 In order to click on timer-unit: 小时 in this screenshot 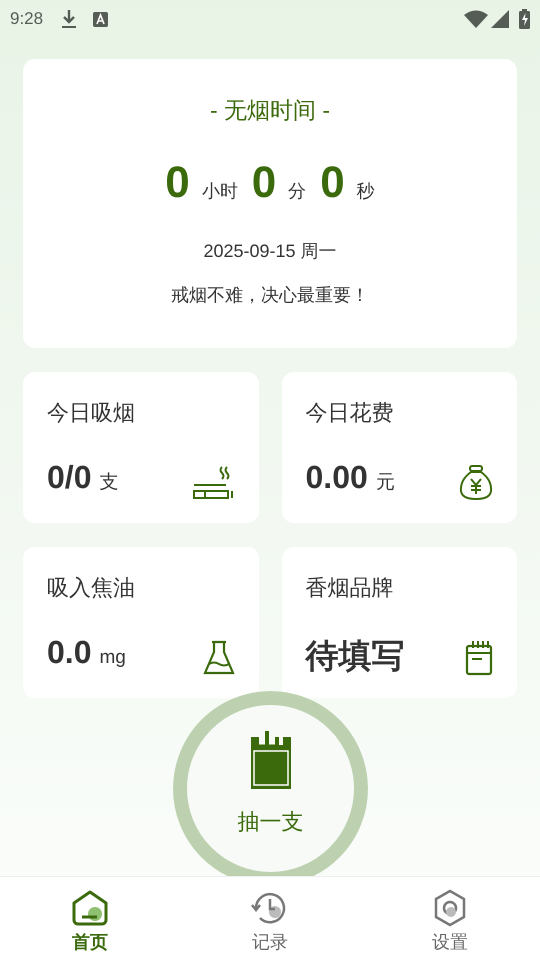, I will do `click(220, 191)`.